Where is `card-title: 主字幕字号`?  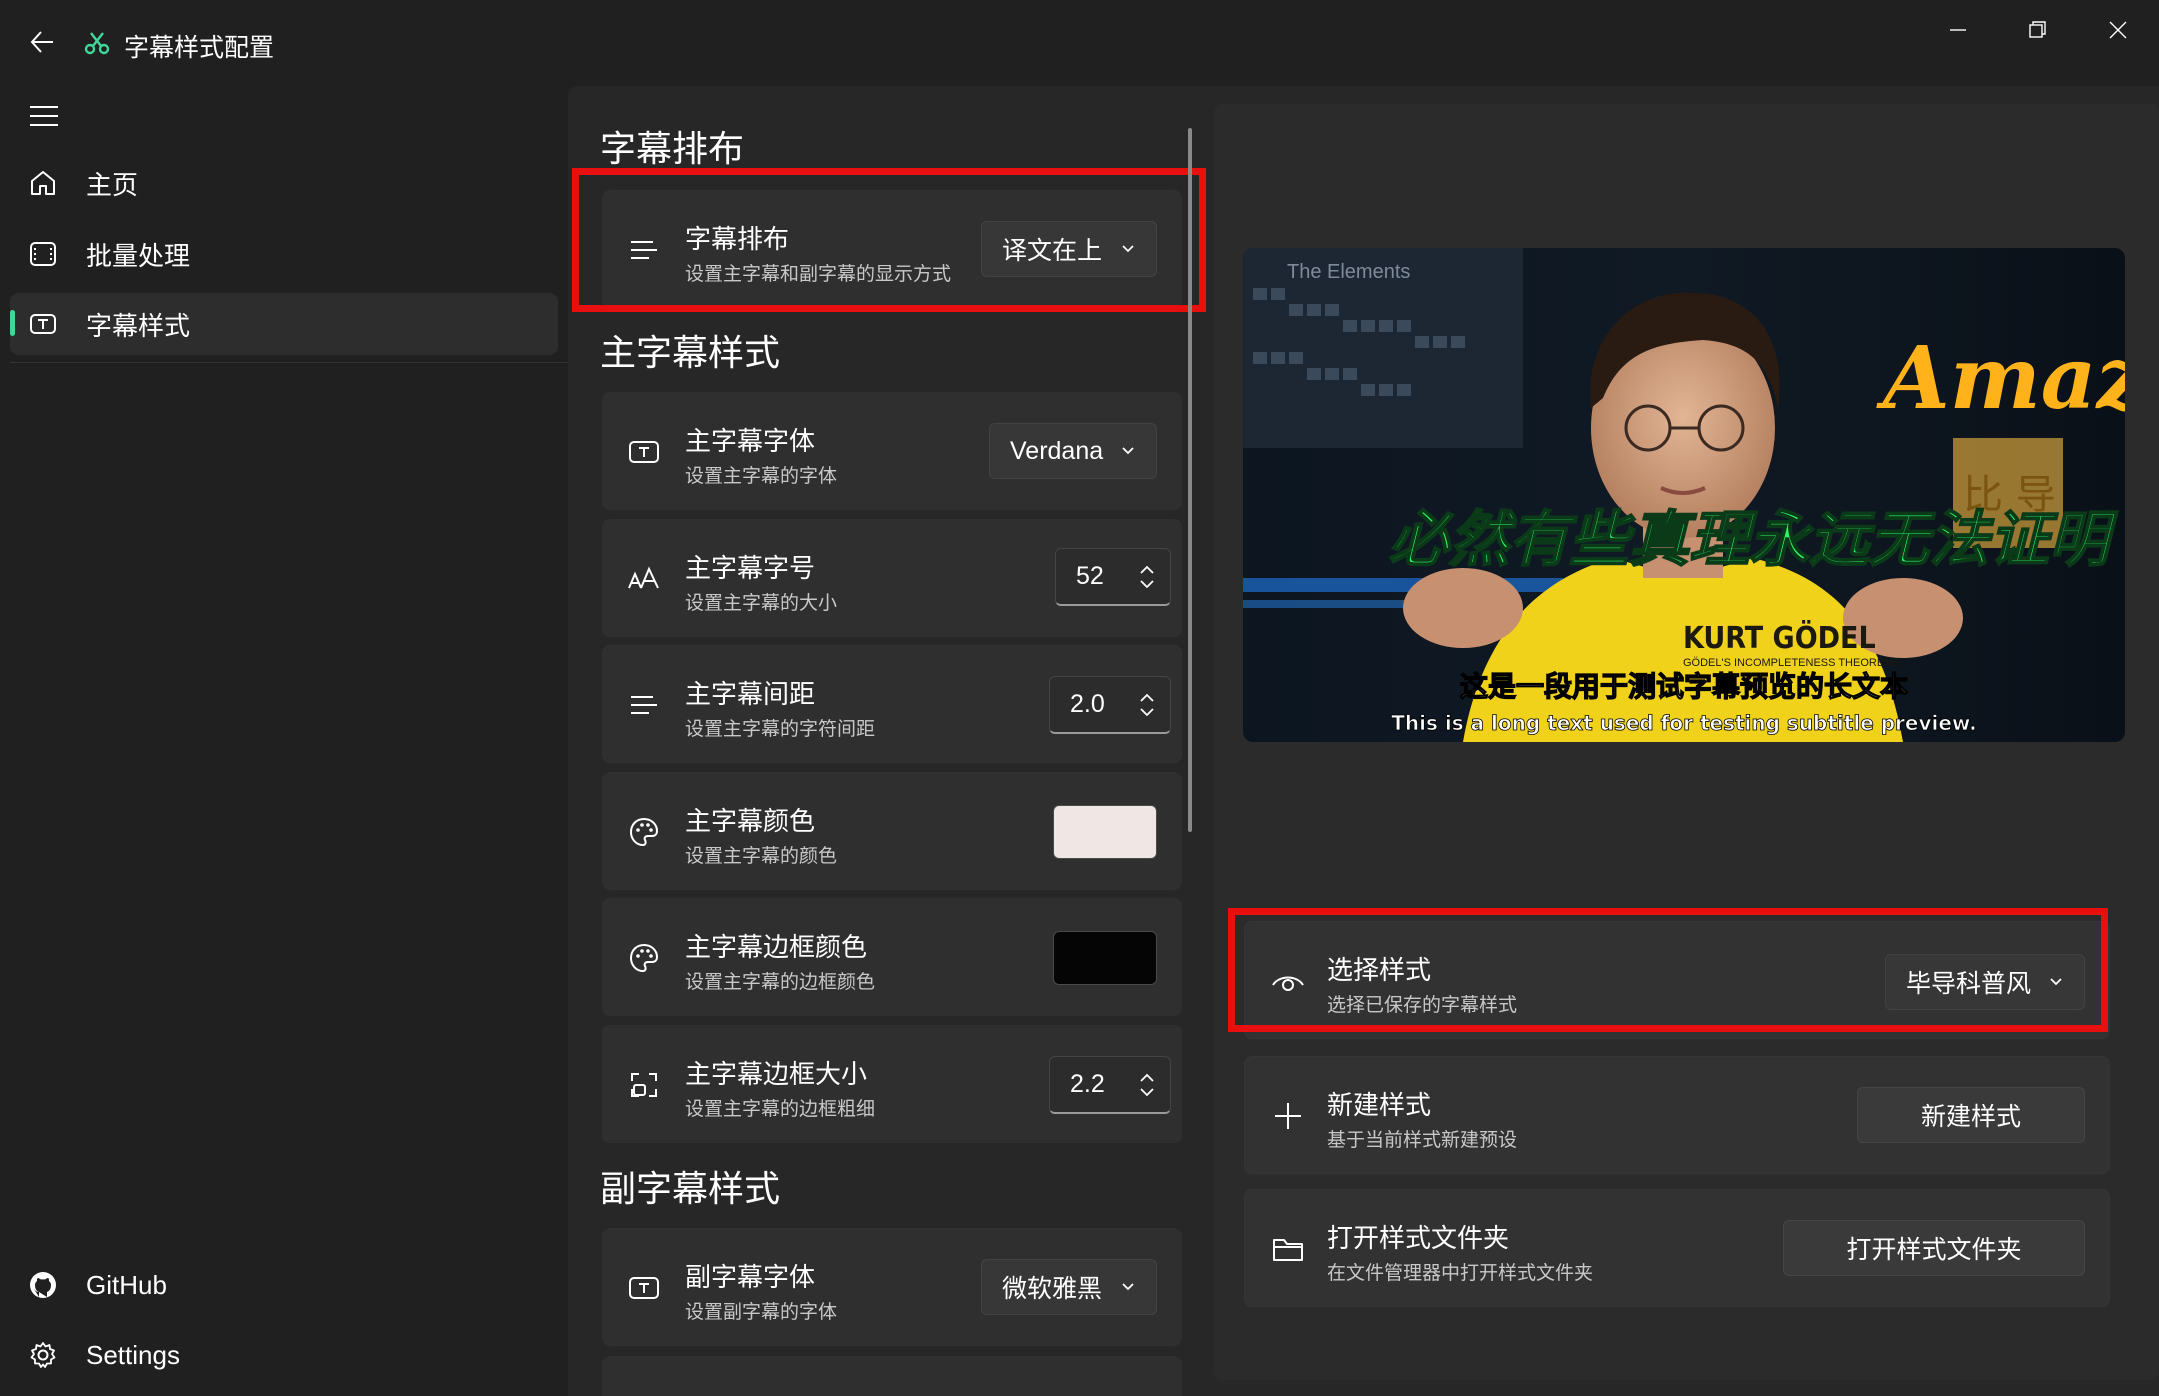
card-title: 主字幕字号 is located at coordinates (750, 568).